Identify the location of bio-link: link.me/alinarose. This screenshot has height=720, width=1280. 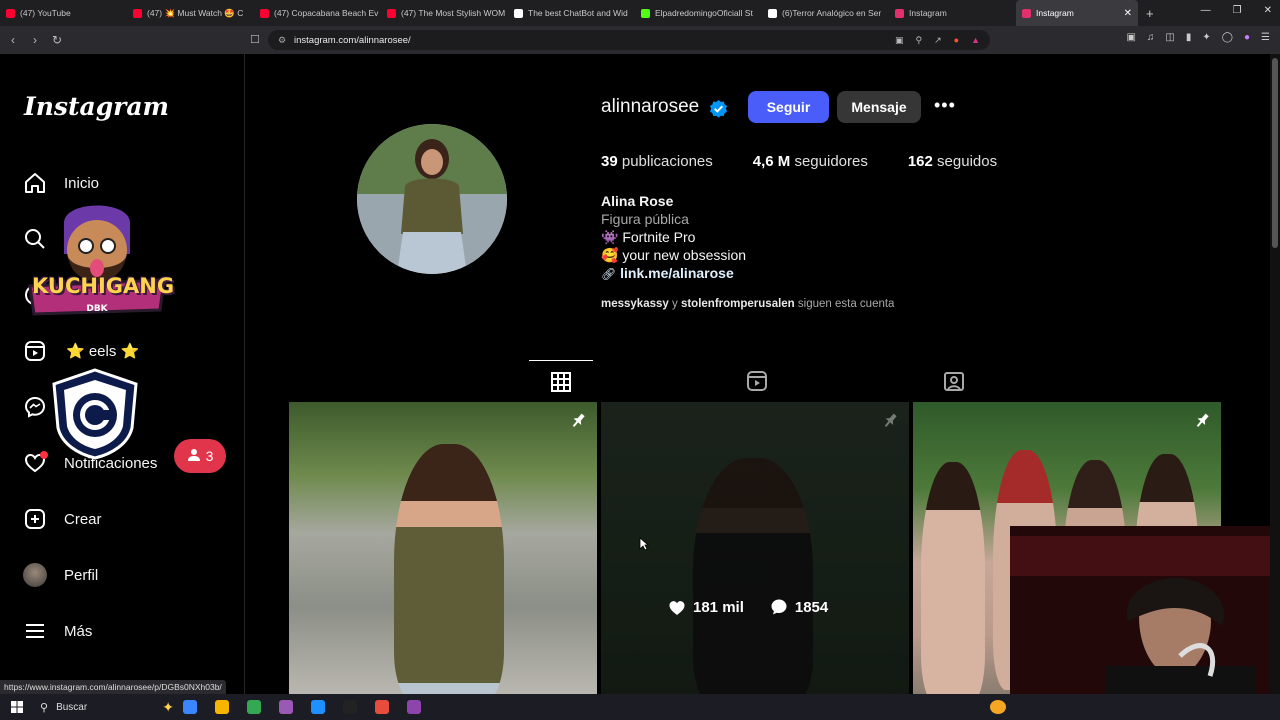
(677, 273).